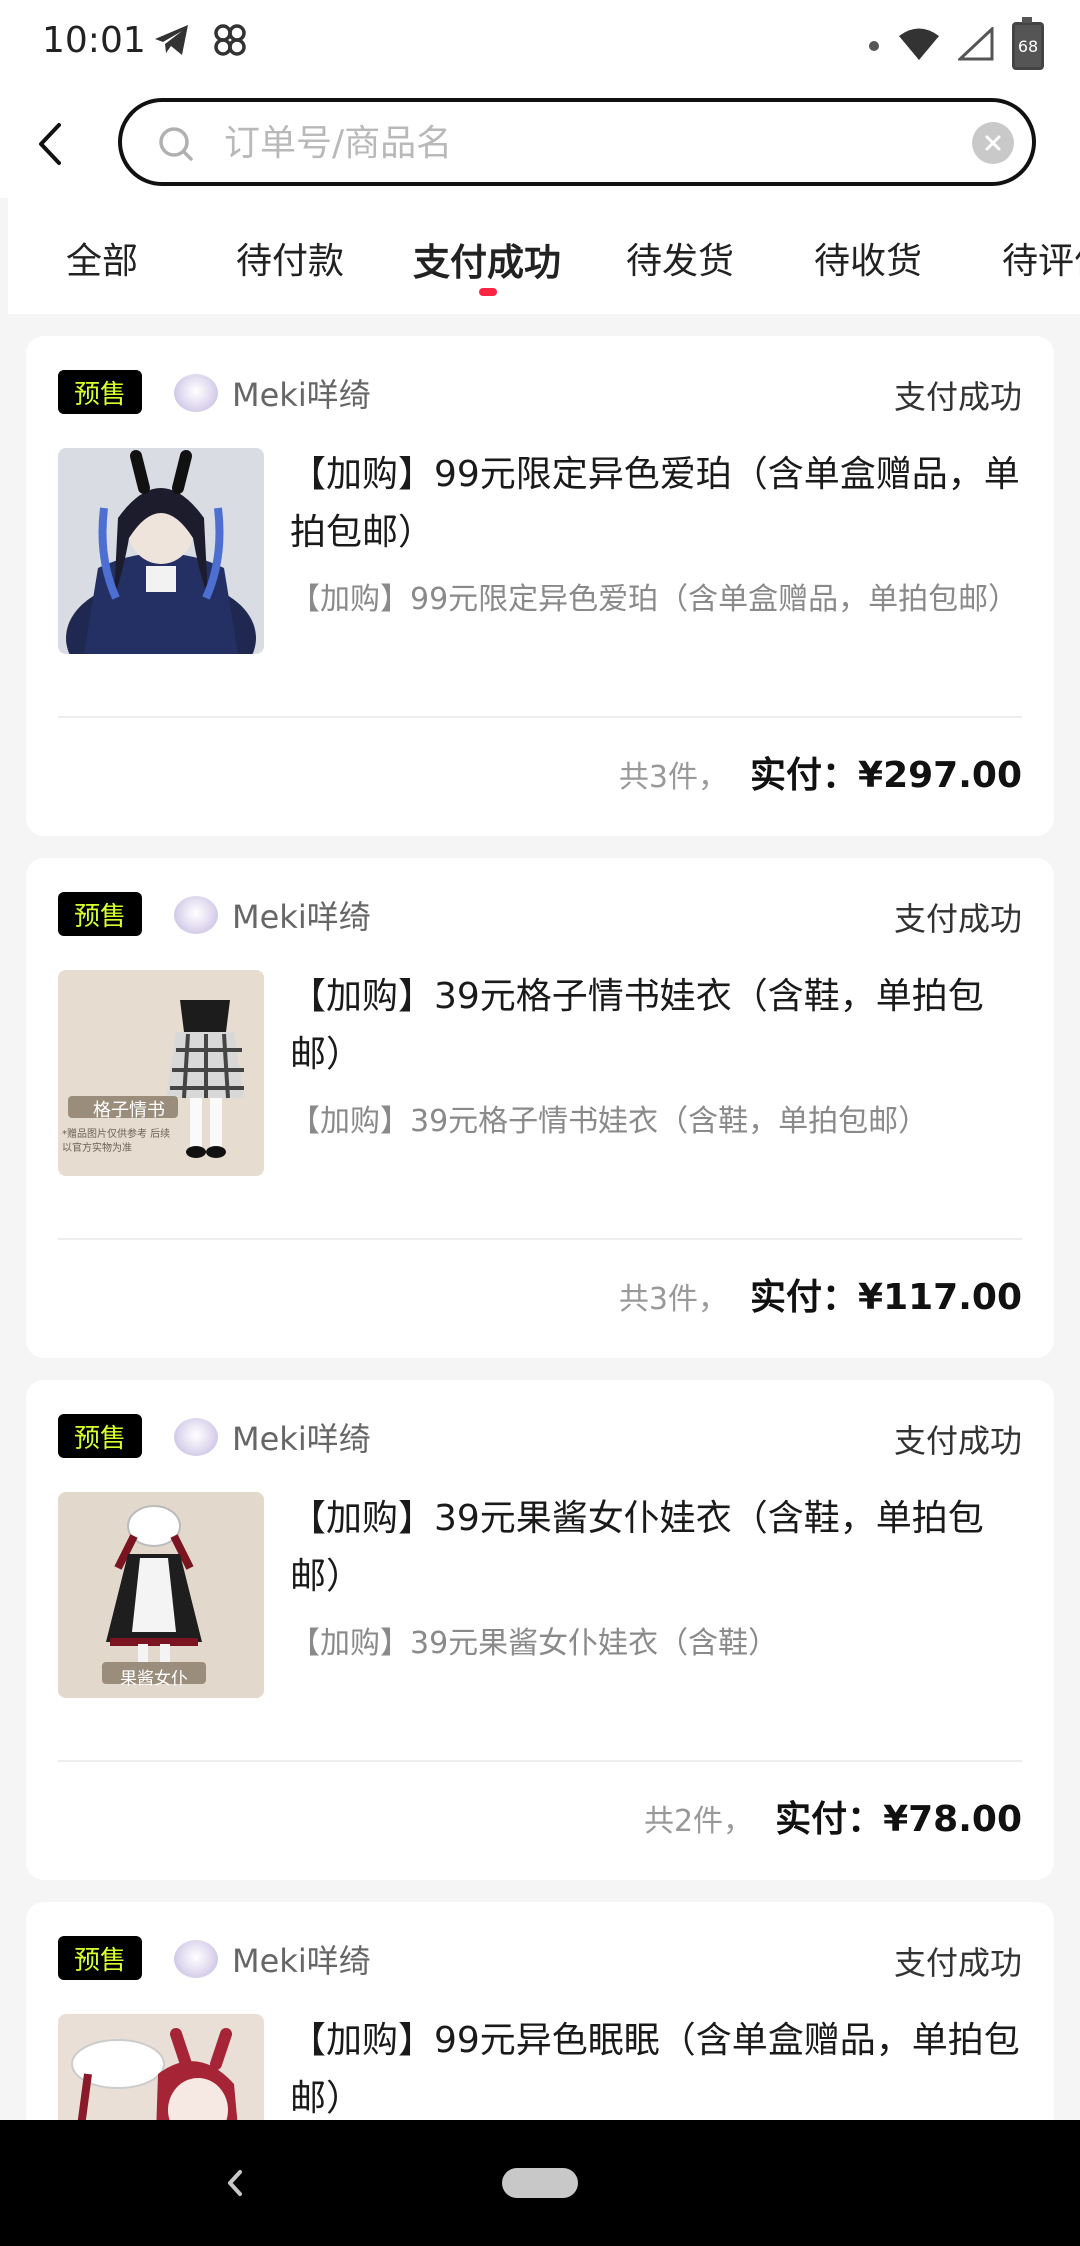  Describe the element at coordinates (940, 775) in the screenshot. I see `paid-amount: ¥297.00` at that location.